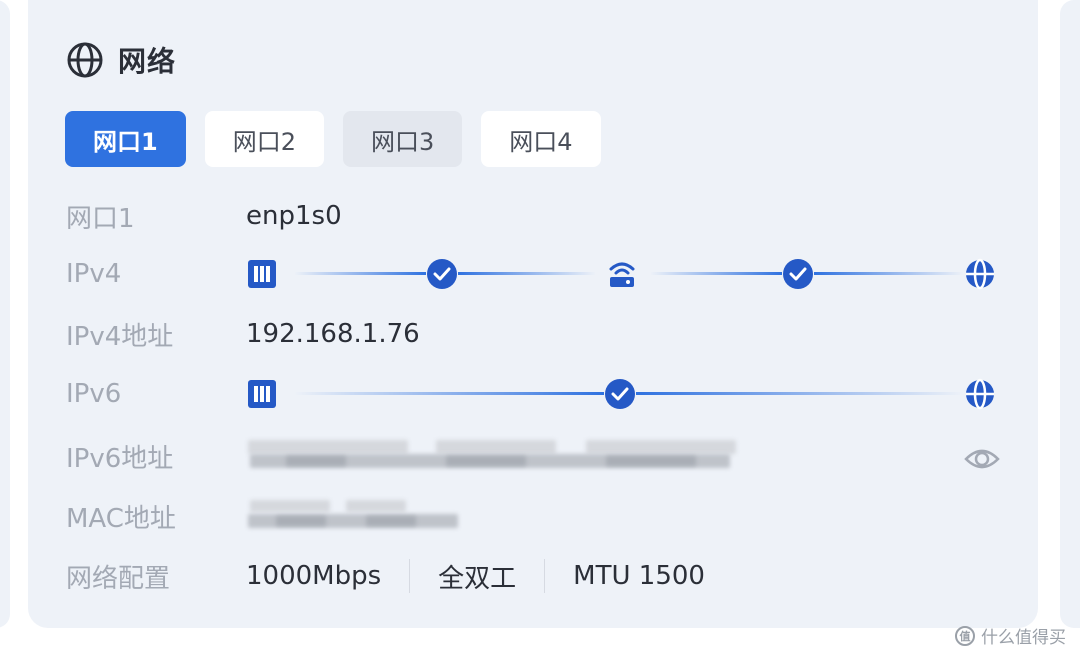 The width and height of the screenshot is (1080, 658). Describe the element at coordinates (1070, 314) in the screenshot. I see `adjacent-card-right` at that location.